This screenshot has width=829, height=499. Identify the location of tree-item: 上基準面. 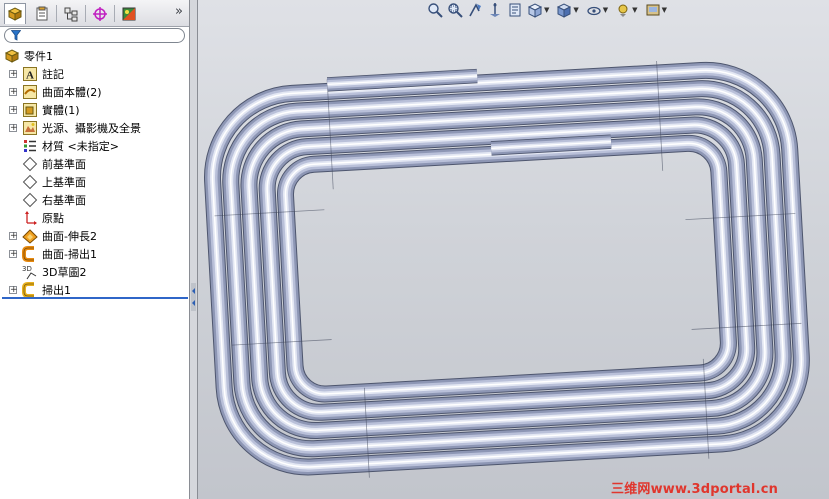
(54, 182).